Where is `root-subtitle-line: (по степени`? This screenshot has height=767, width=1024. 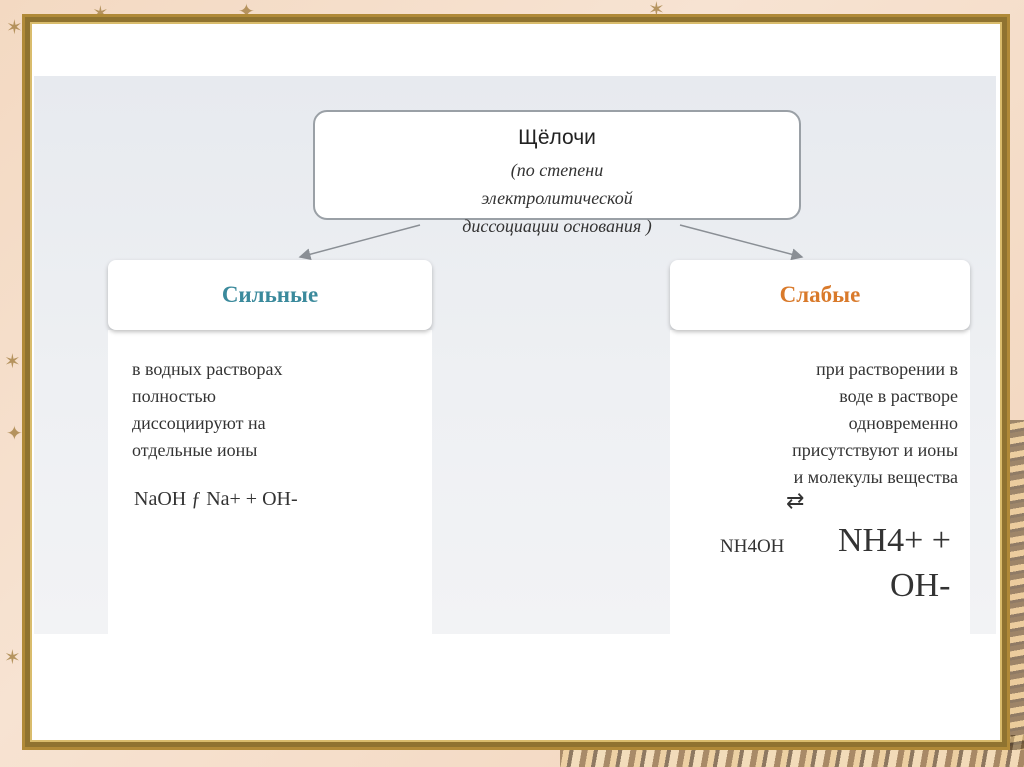
root-subtitle-line: (по степени is located at coordinates (557, 170).